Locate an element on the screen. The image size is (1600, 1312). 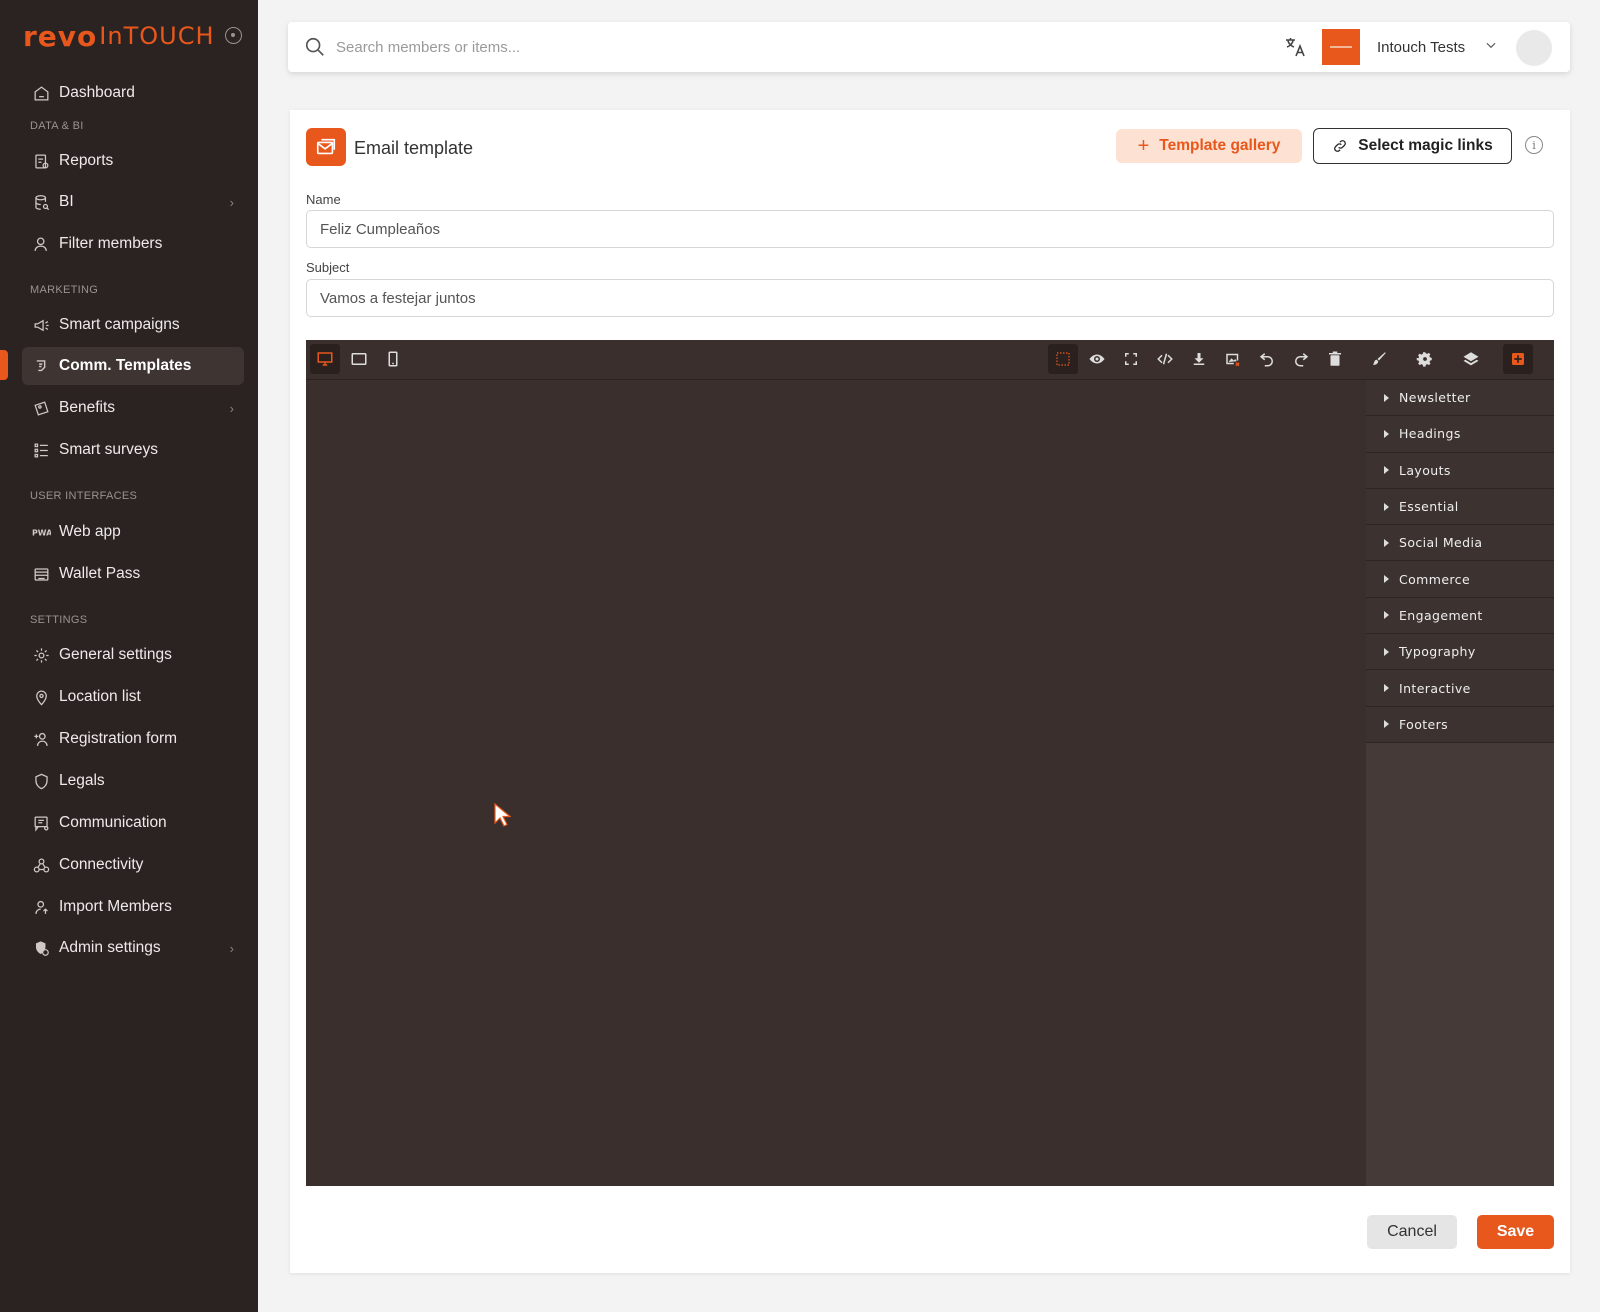
block-category-item: Essential is located at coordinates (1460, 507).